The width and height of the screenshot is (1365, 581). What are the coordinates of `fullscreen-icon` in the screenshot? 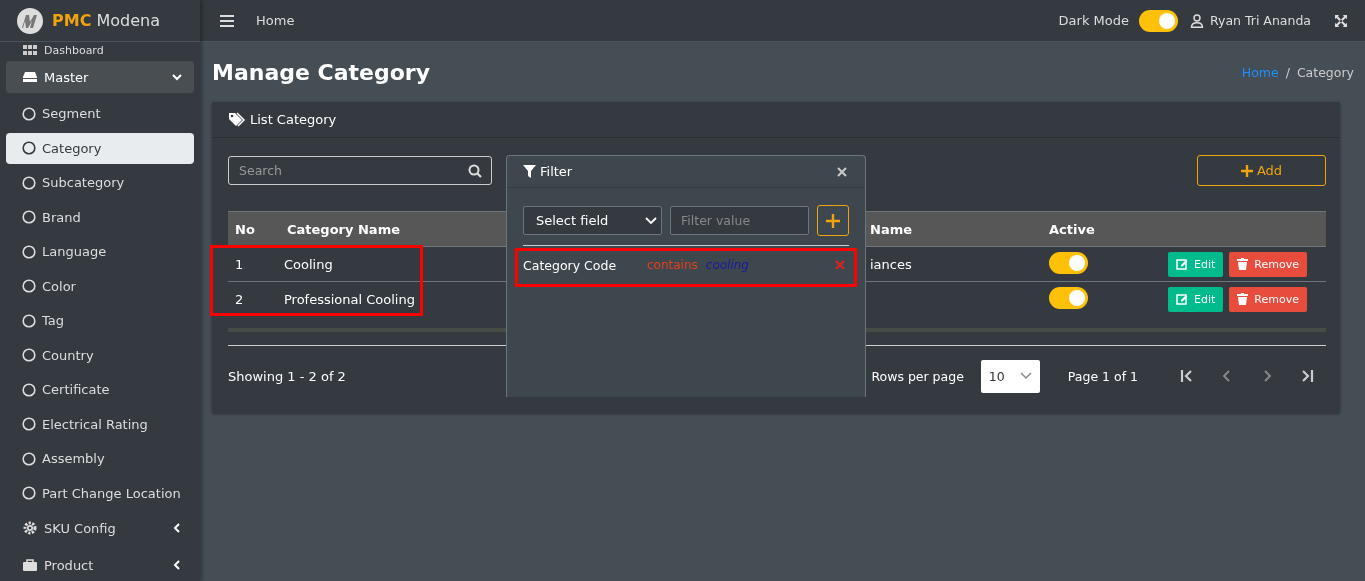 It's located at (1341, 20).